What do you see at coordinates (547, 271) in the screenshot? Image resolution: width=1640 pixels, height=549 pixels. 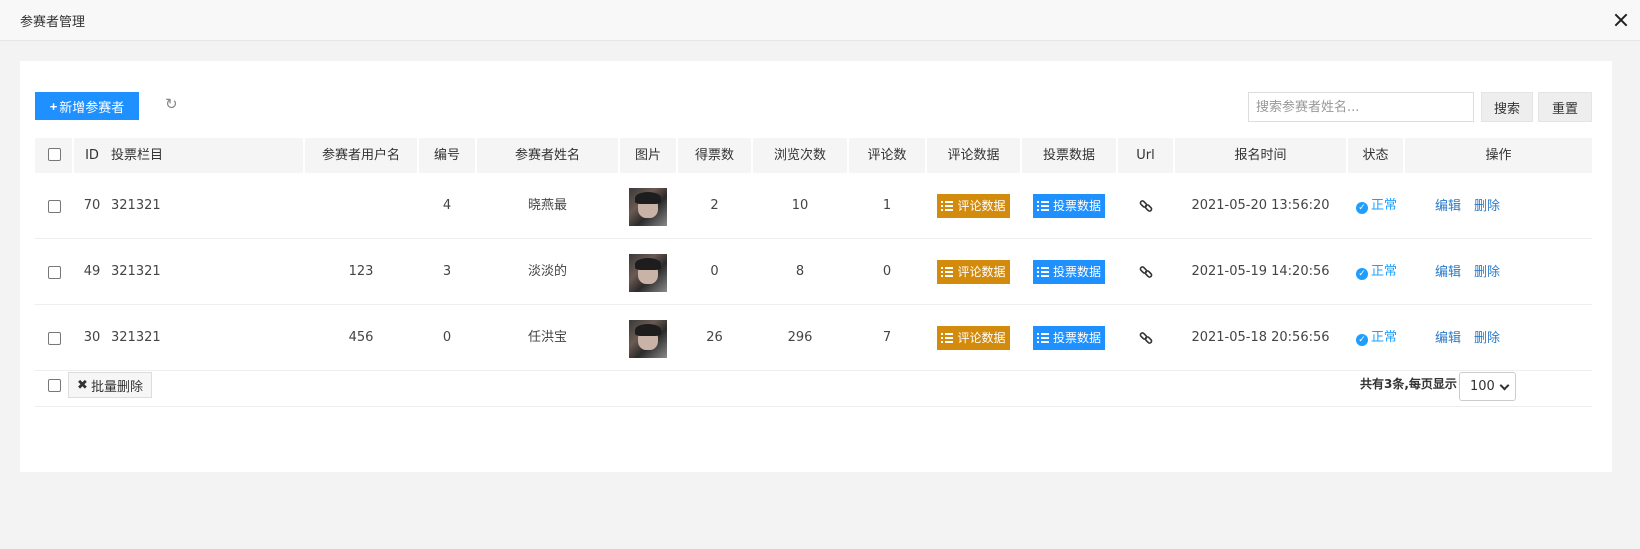 I see `row-name: 淡淡的` at bounding box center [547, 271].